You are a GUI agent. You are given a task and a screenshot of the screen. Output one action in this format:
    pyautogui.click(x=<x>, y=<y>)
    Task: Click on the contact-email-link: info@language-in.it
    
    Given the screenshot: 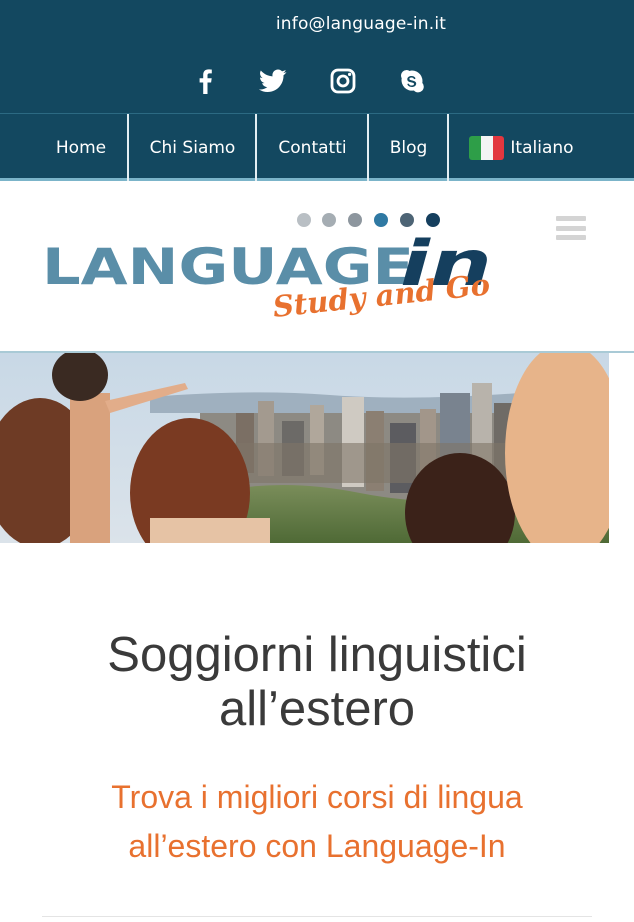 What is the action you would take?
    pyautogui.click(x=317, y=24)
    